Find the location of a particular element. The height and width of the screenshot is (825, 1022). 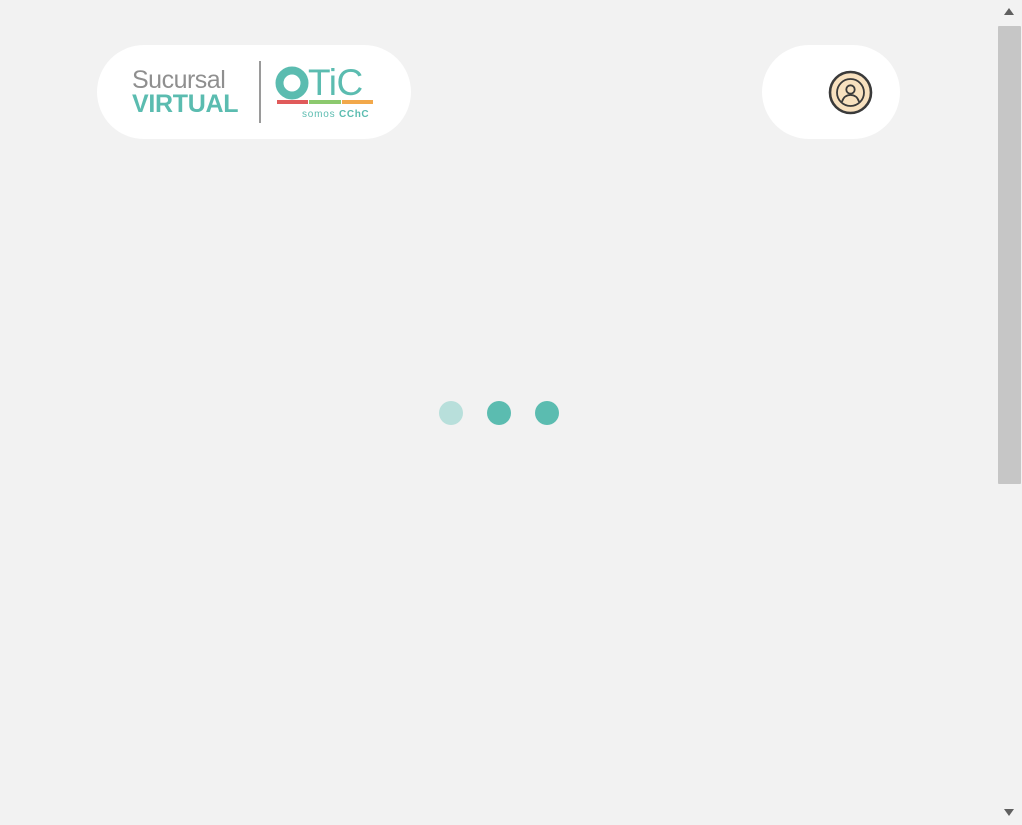

otic-color-bars is located at coordinates (325, 102).